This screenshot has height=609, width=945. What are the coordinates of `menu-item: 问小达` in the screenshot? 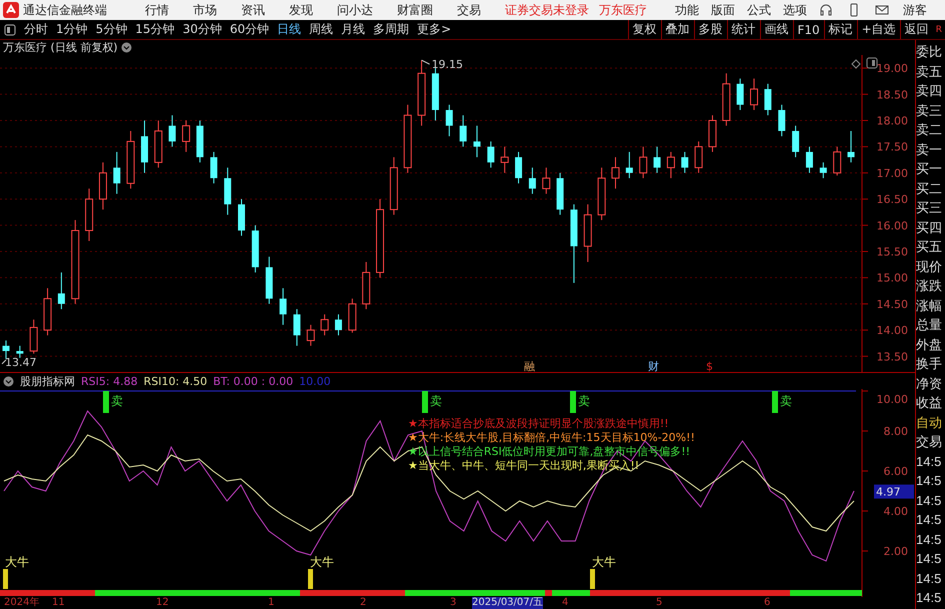 It's located at (355, 10).